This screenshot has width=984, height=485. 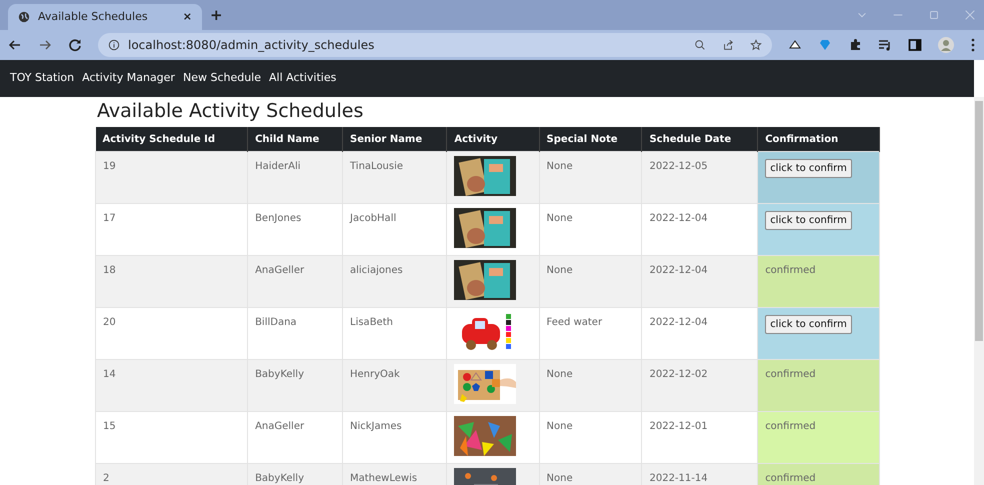 What do you see at coordinates (114, 45) in the screenshot?
I see `info-icon` at bounding box center [114, 45].